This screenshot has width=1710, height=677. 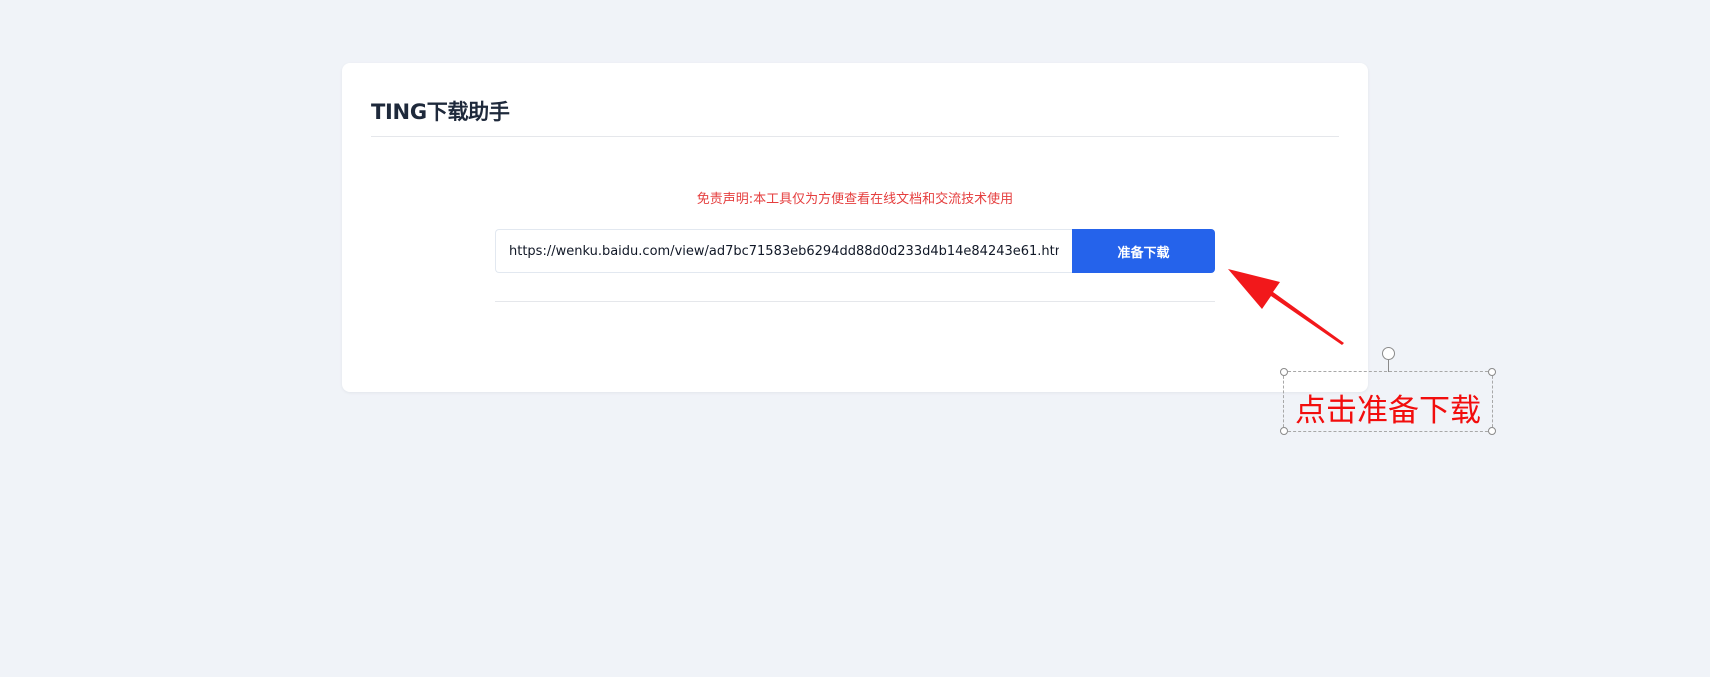 What do you see at coordinates (855, 114) in the screenshot?
I see `card-header: TING下载助手` at bounding box center [855, 114].